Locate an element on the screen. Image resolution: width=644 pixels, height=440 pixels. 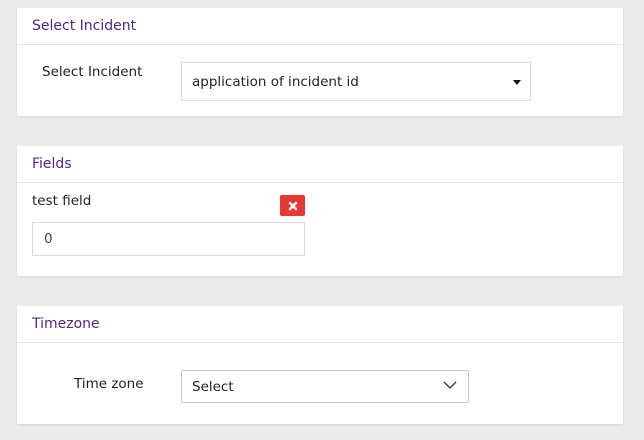
delete-field-button is located at coordinates (292, 205).